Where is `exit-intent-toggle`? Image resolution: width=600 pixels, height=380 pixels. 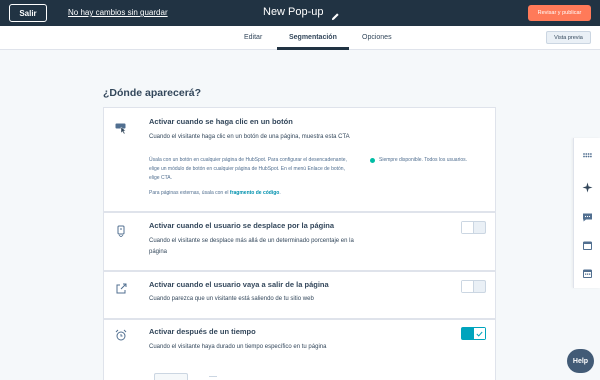 exit-intent-toggle is located at coordinates (473, 286).